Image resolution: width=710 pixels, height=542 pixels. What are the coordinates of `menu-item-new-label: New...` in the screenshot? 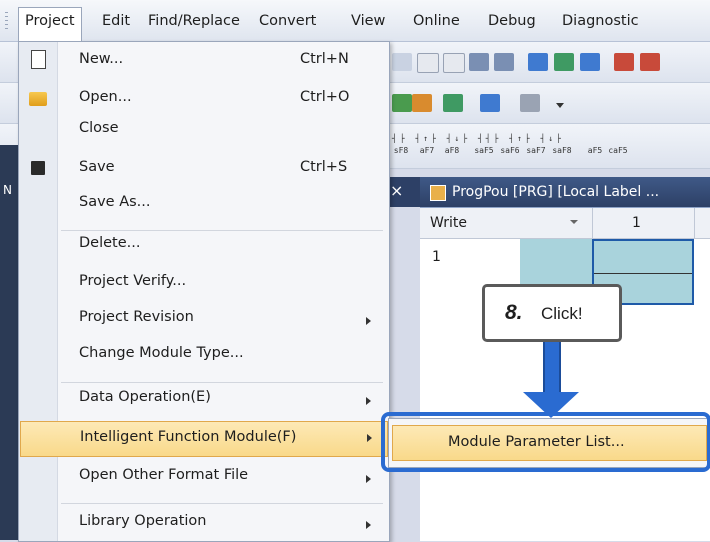 It's located at (101, 59).